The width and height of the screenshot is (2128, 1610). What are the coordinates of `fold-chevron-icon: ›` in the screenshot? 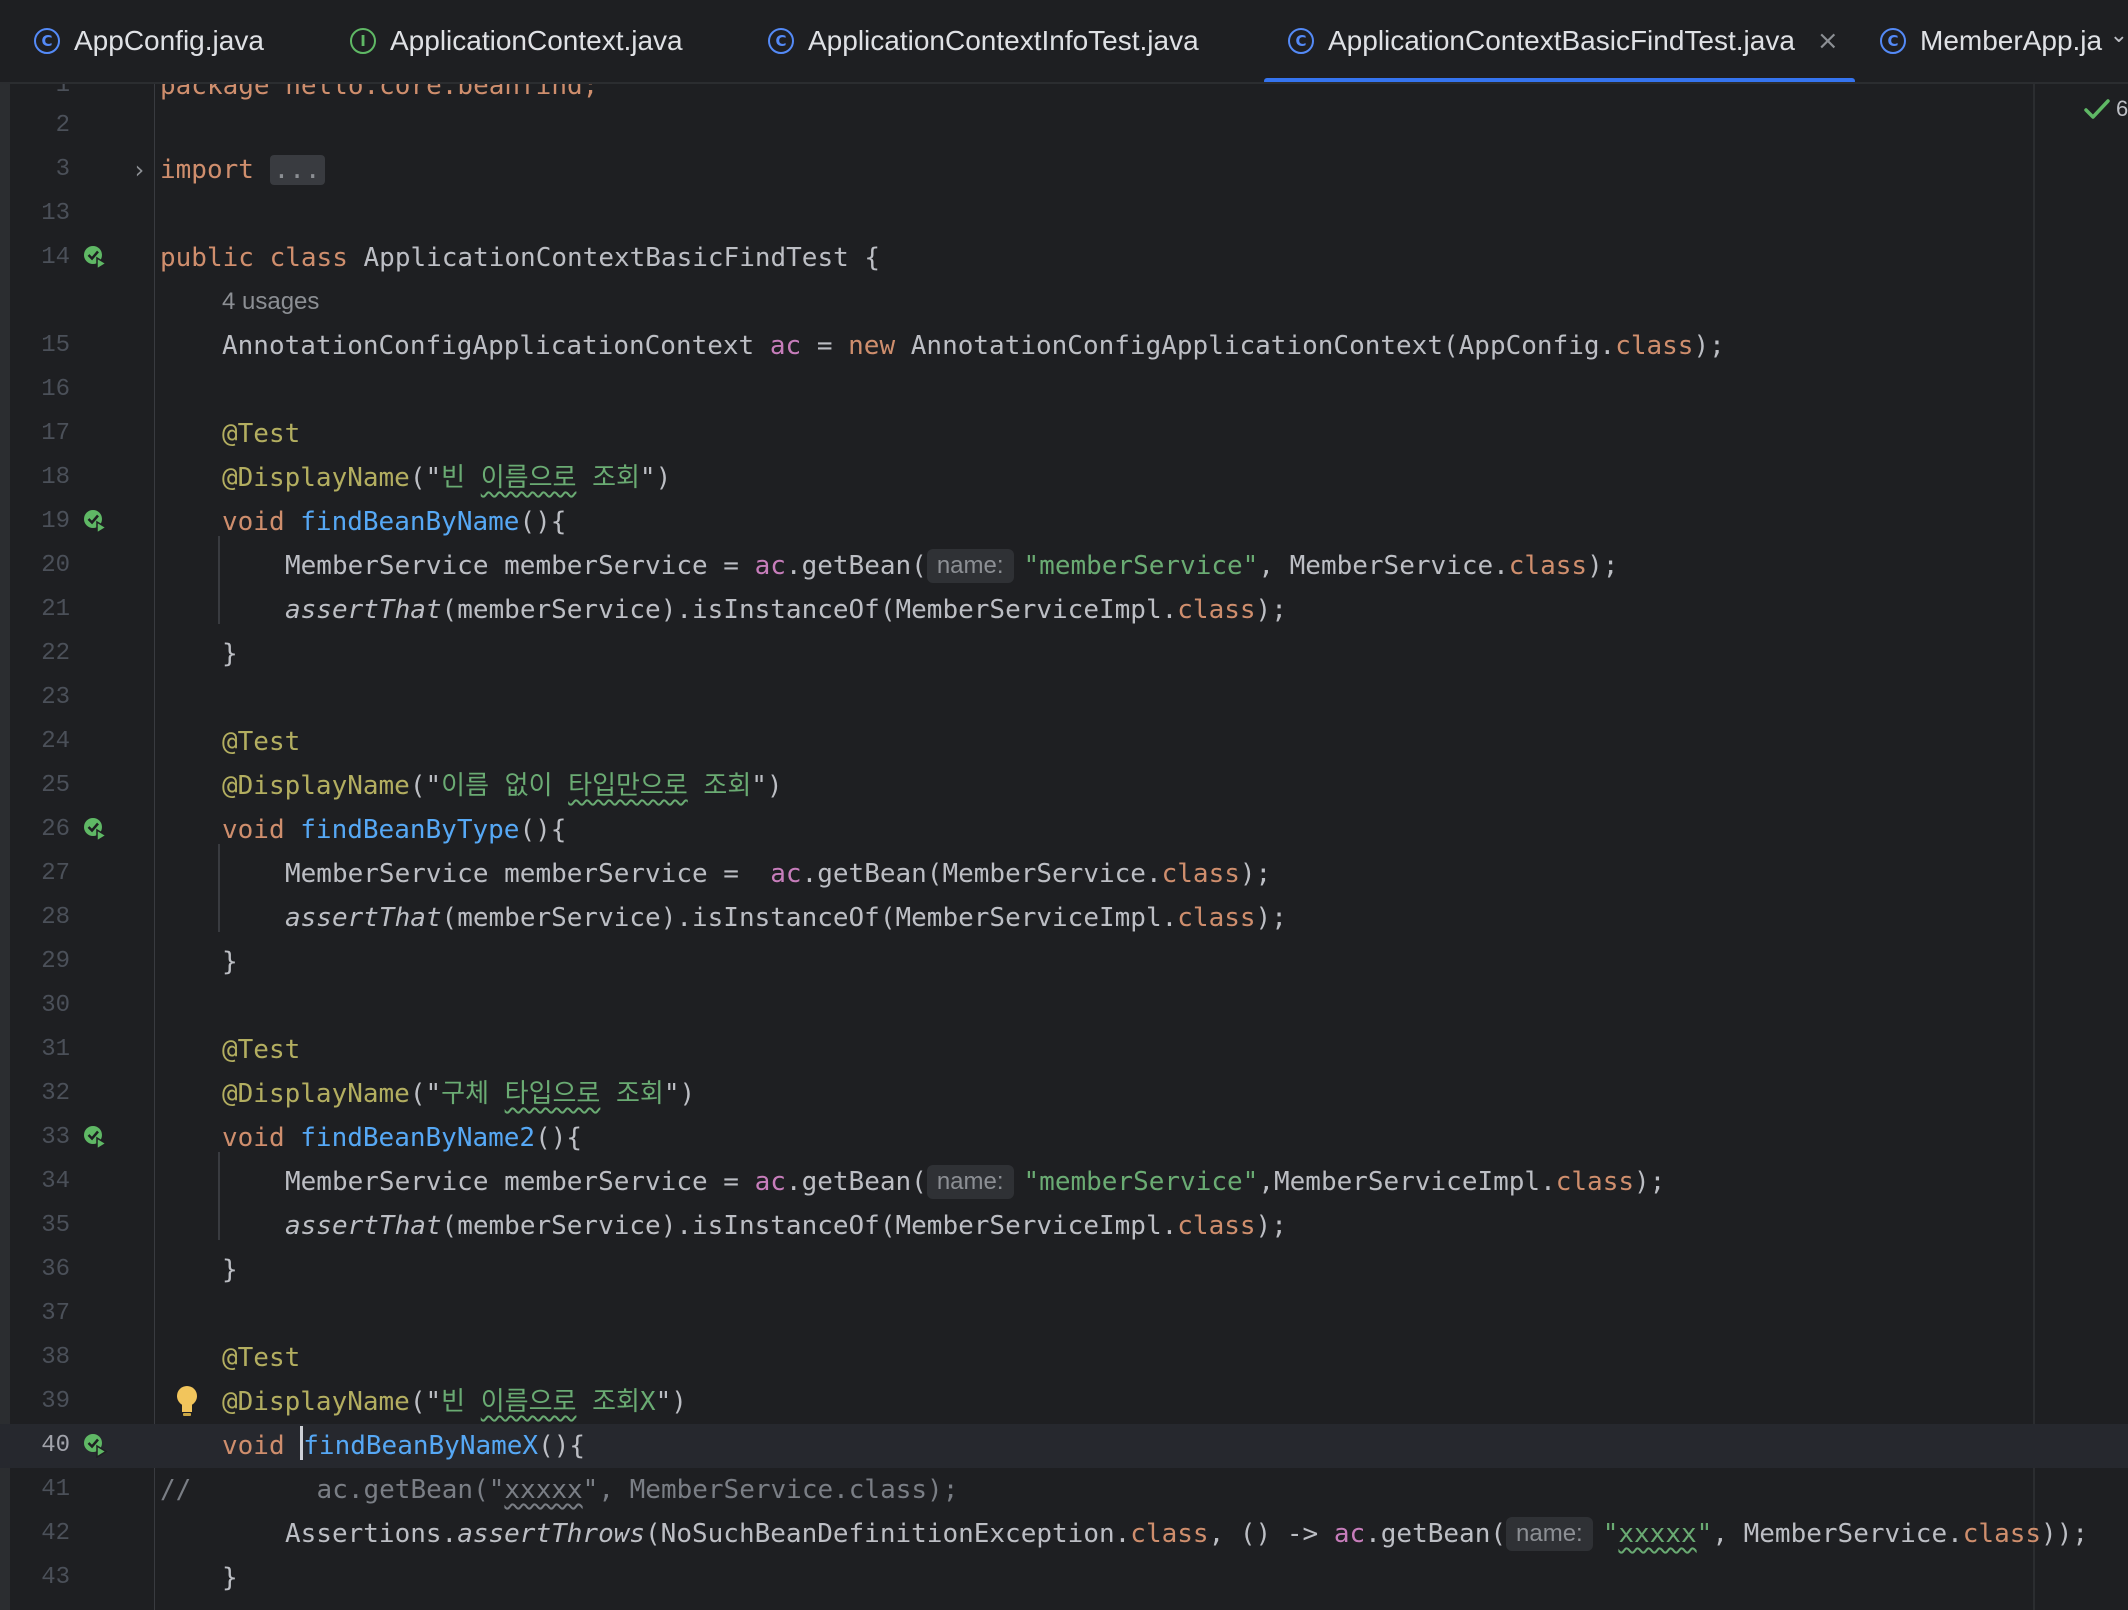 It's located at (139, 170).